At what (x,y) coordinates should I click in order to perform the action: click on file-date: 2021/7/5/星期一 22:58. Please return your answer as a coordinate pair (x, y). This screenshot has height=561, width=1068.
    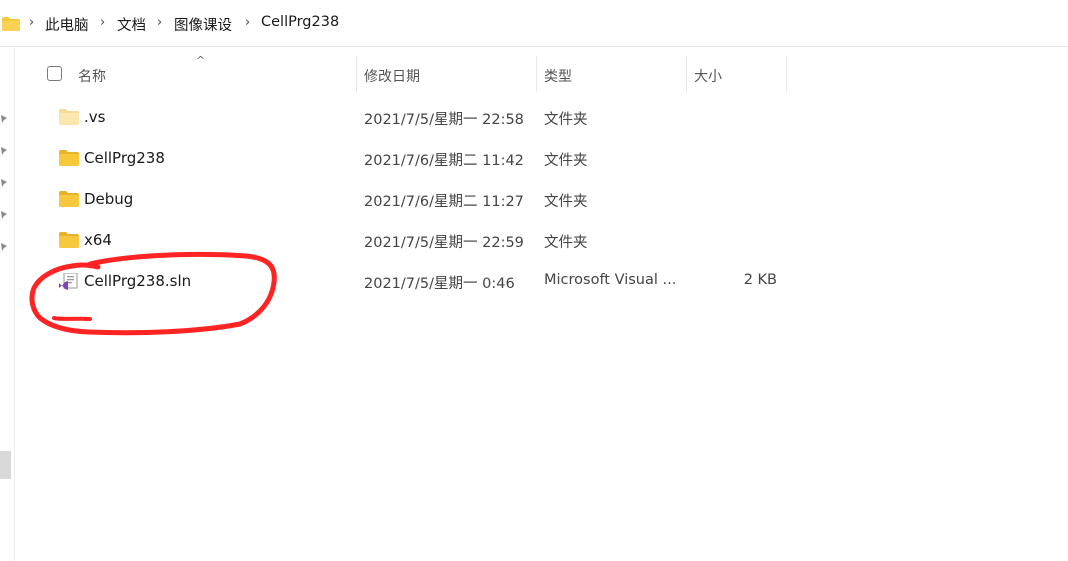
    Looking at the image, I should click on (444, 120).